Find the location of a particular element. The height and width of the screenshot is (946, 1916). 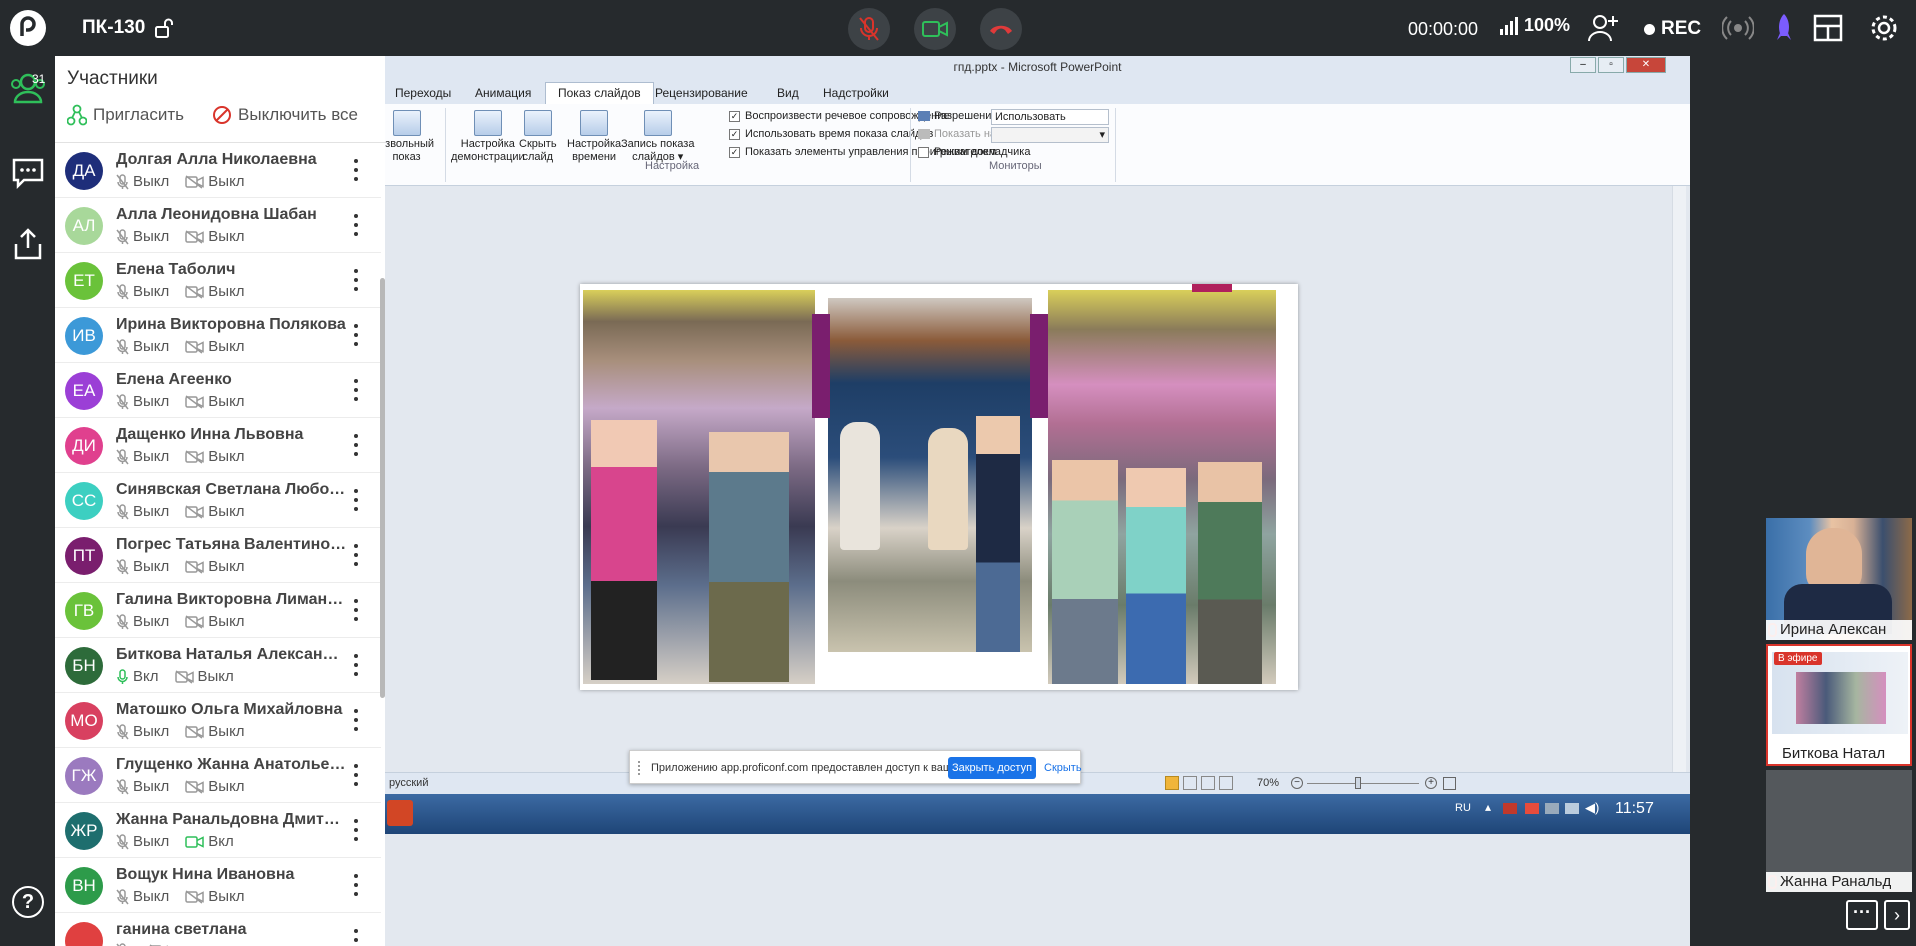

rehearse-timings-button: Настройка времени is located at coordinates (594, 137).